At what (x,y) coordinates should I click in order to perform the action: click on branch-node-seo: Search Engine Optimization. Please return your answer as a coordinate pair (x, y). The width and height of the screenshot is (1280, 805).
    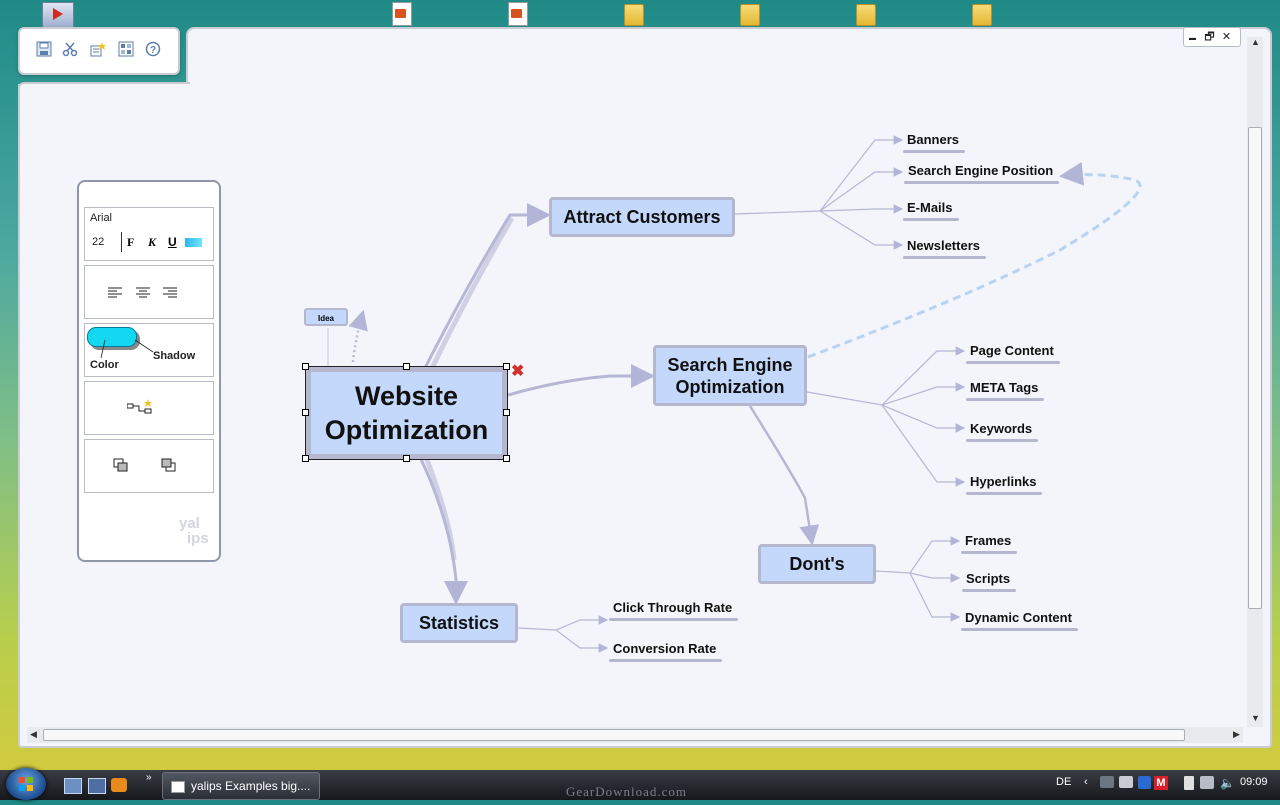
    Looking at the image, I should click on (730, 375).